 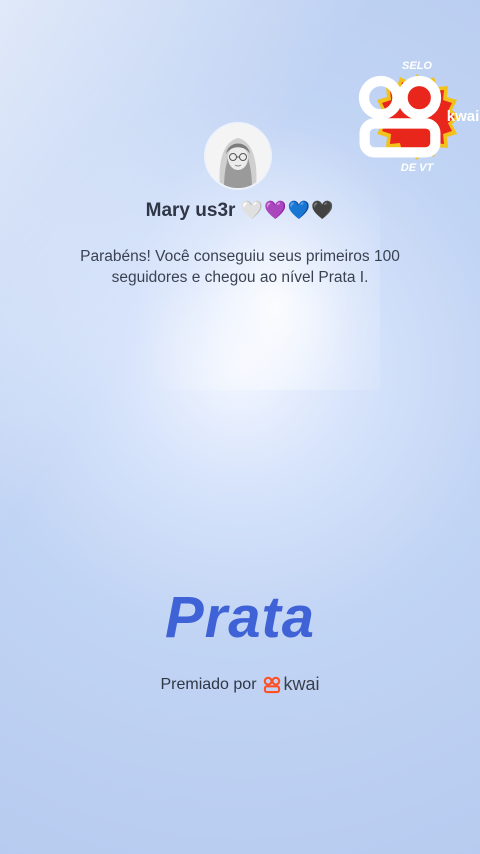 I want to click on badge-bottom-text: DE VT, so click(x=417, y=168).